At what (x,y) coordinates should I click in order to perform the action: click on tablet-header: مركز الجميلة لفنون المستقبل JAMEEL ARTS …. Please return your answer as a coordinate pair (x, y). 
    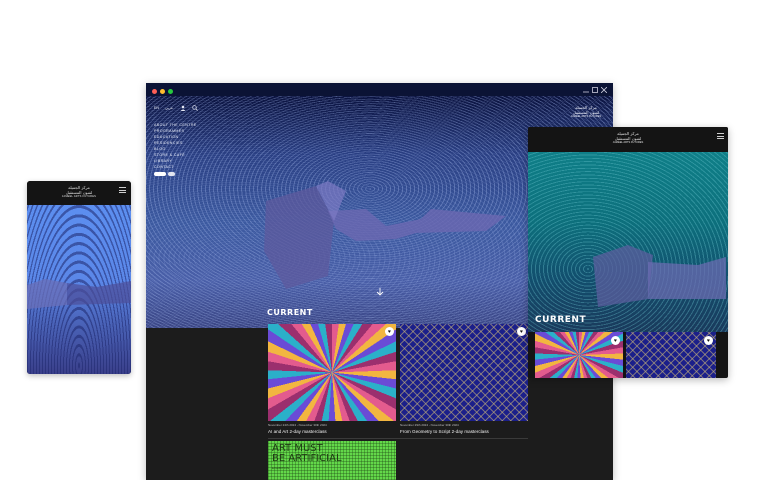
    Looking at the image, I should click on (628, 139).